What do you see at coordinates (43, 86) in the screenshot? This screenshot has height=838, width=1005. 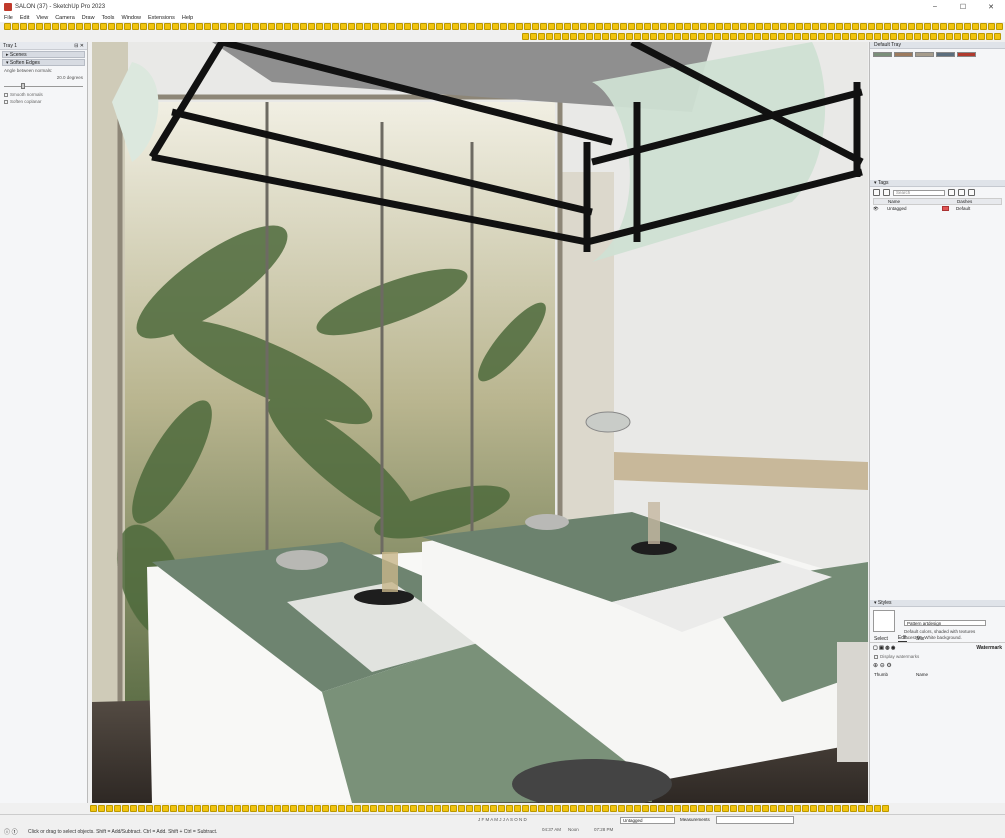 I see `angle-slider` at bounding box center [43, 86].